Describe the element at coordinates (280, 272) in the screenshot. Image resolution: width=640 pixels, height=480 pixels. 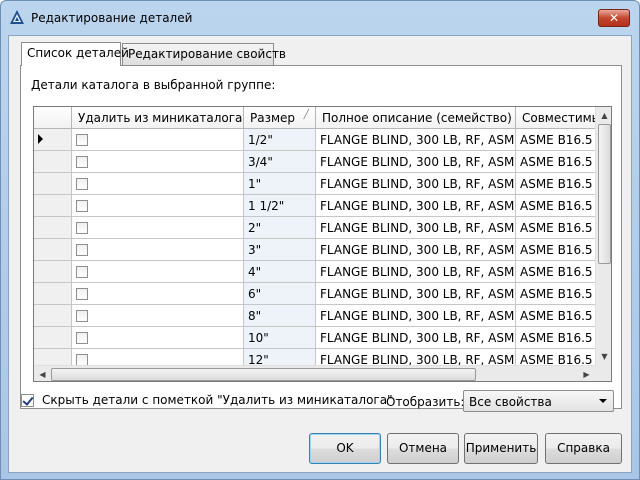
I see `size-cell: 4"` at that location.